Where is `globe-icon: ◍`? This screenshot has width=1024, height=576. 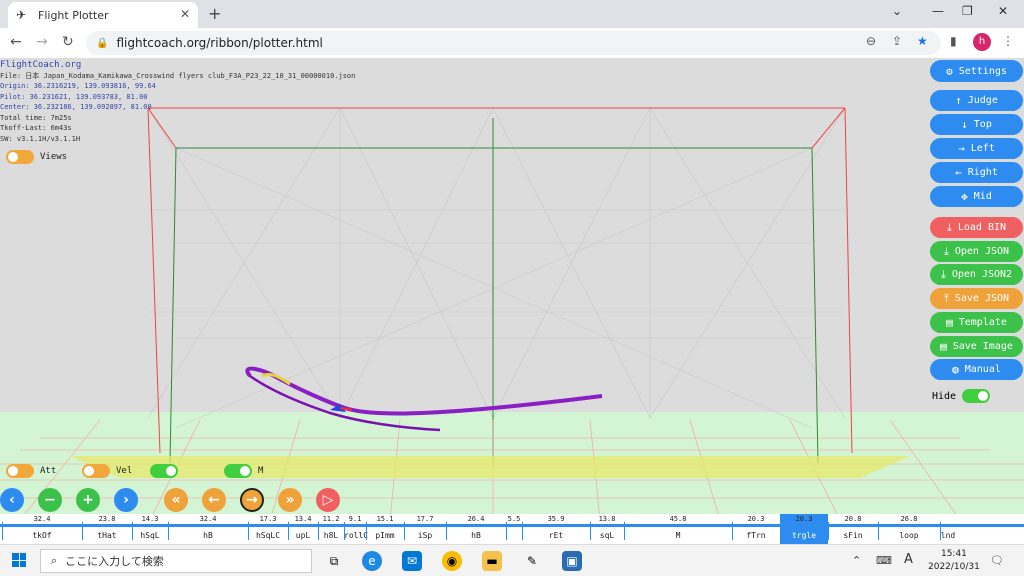
globe-icon: ◍ is located at coordinates (955, 369).